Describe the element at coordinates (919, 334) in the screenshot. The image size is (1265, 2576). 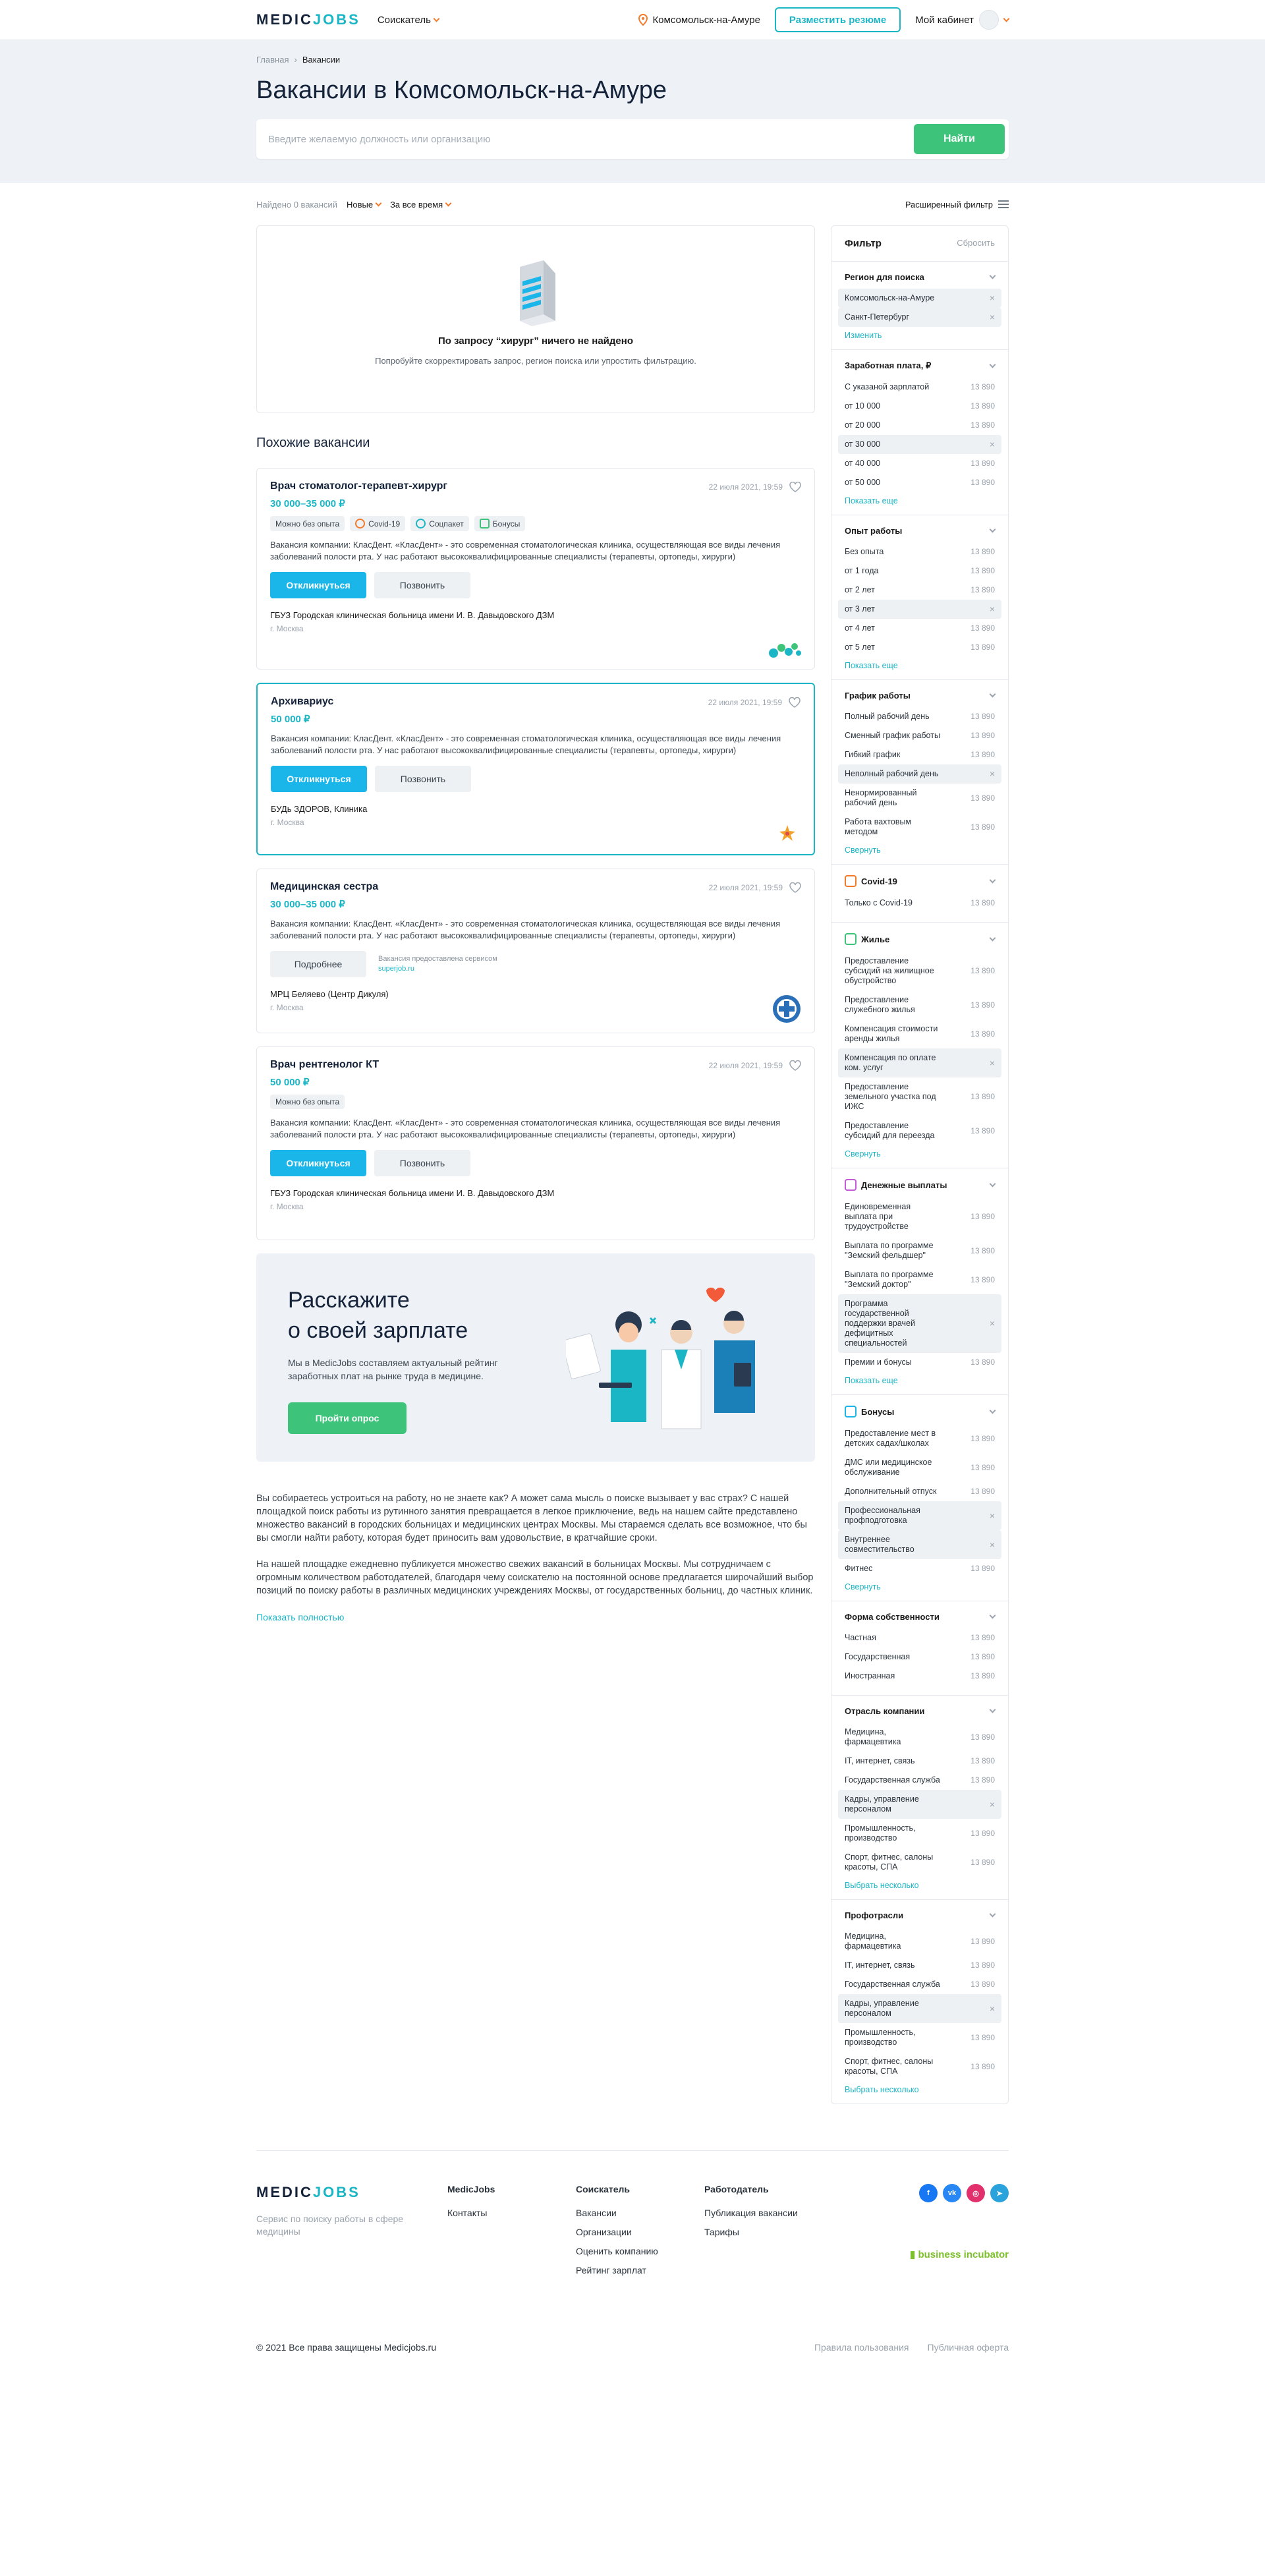
I see `filter-section-link: Изменить` at that location.